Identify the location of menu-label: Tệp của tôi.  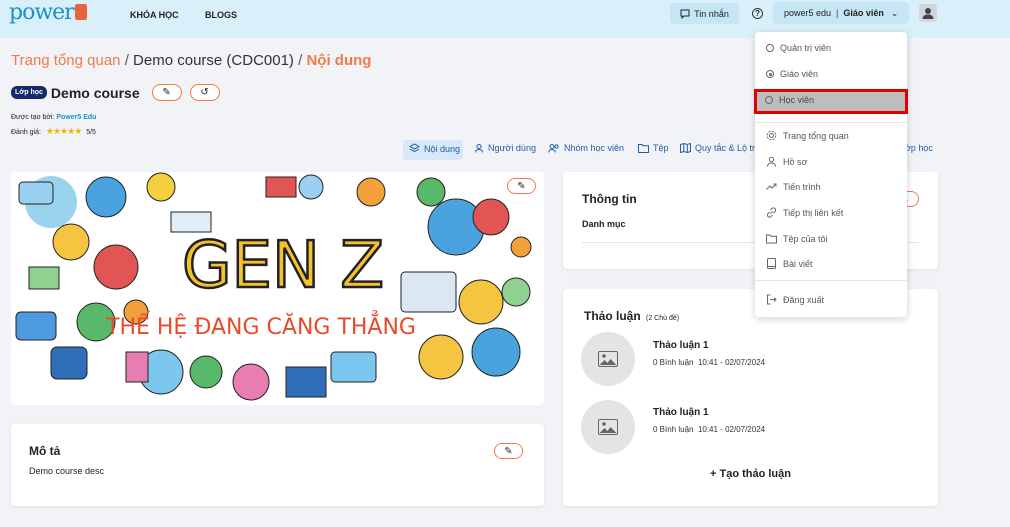
(805, 238).